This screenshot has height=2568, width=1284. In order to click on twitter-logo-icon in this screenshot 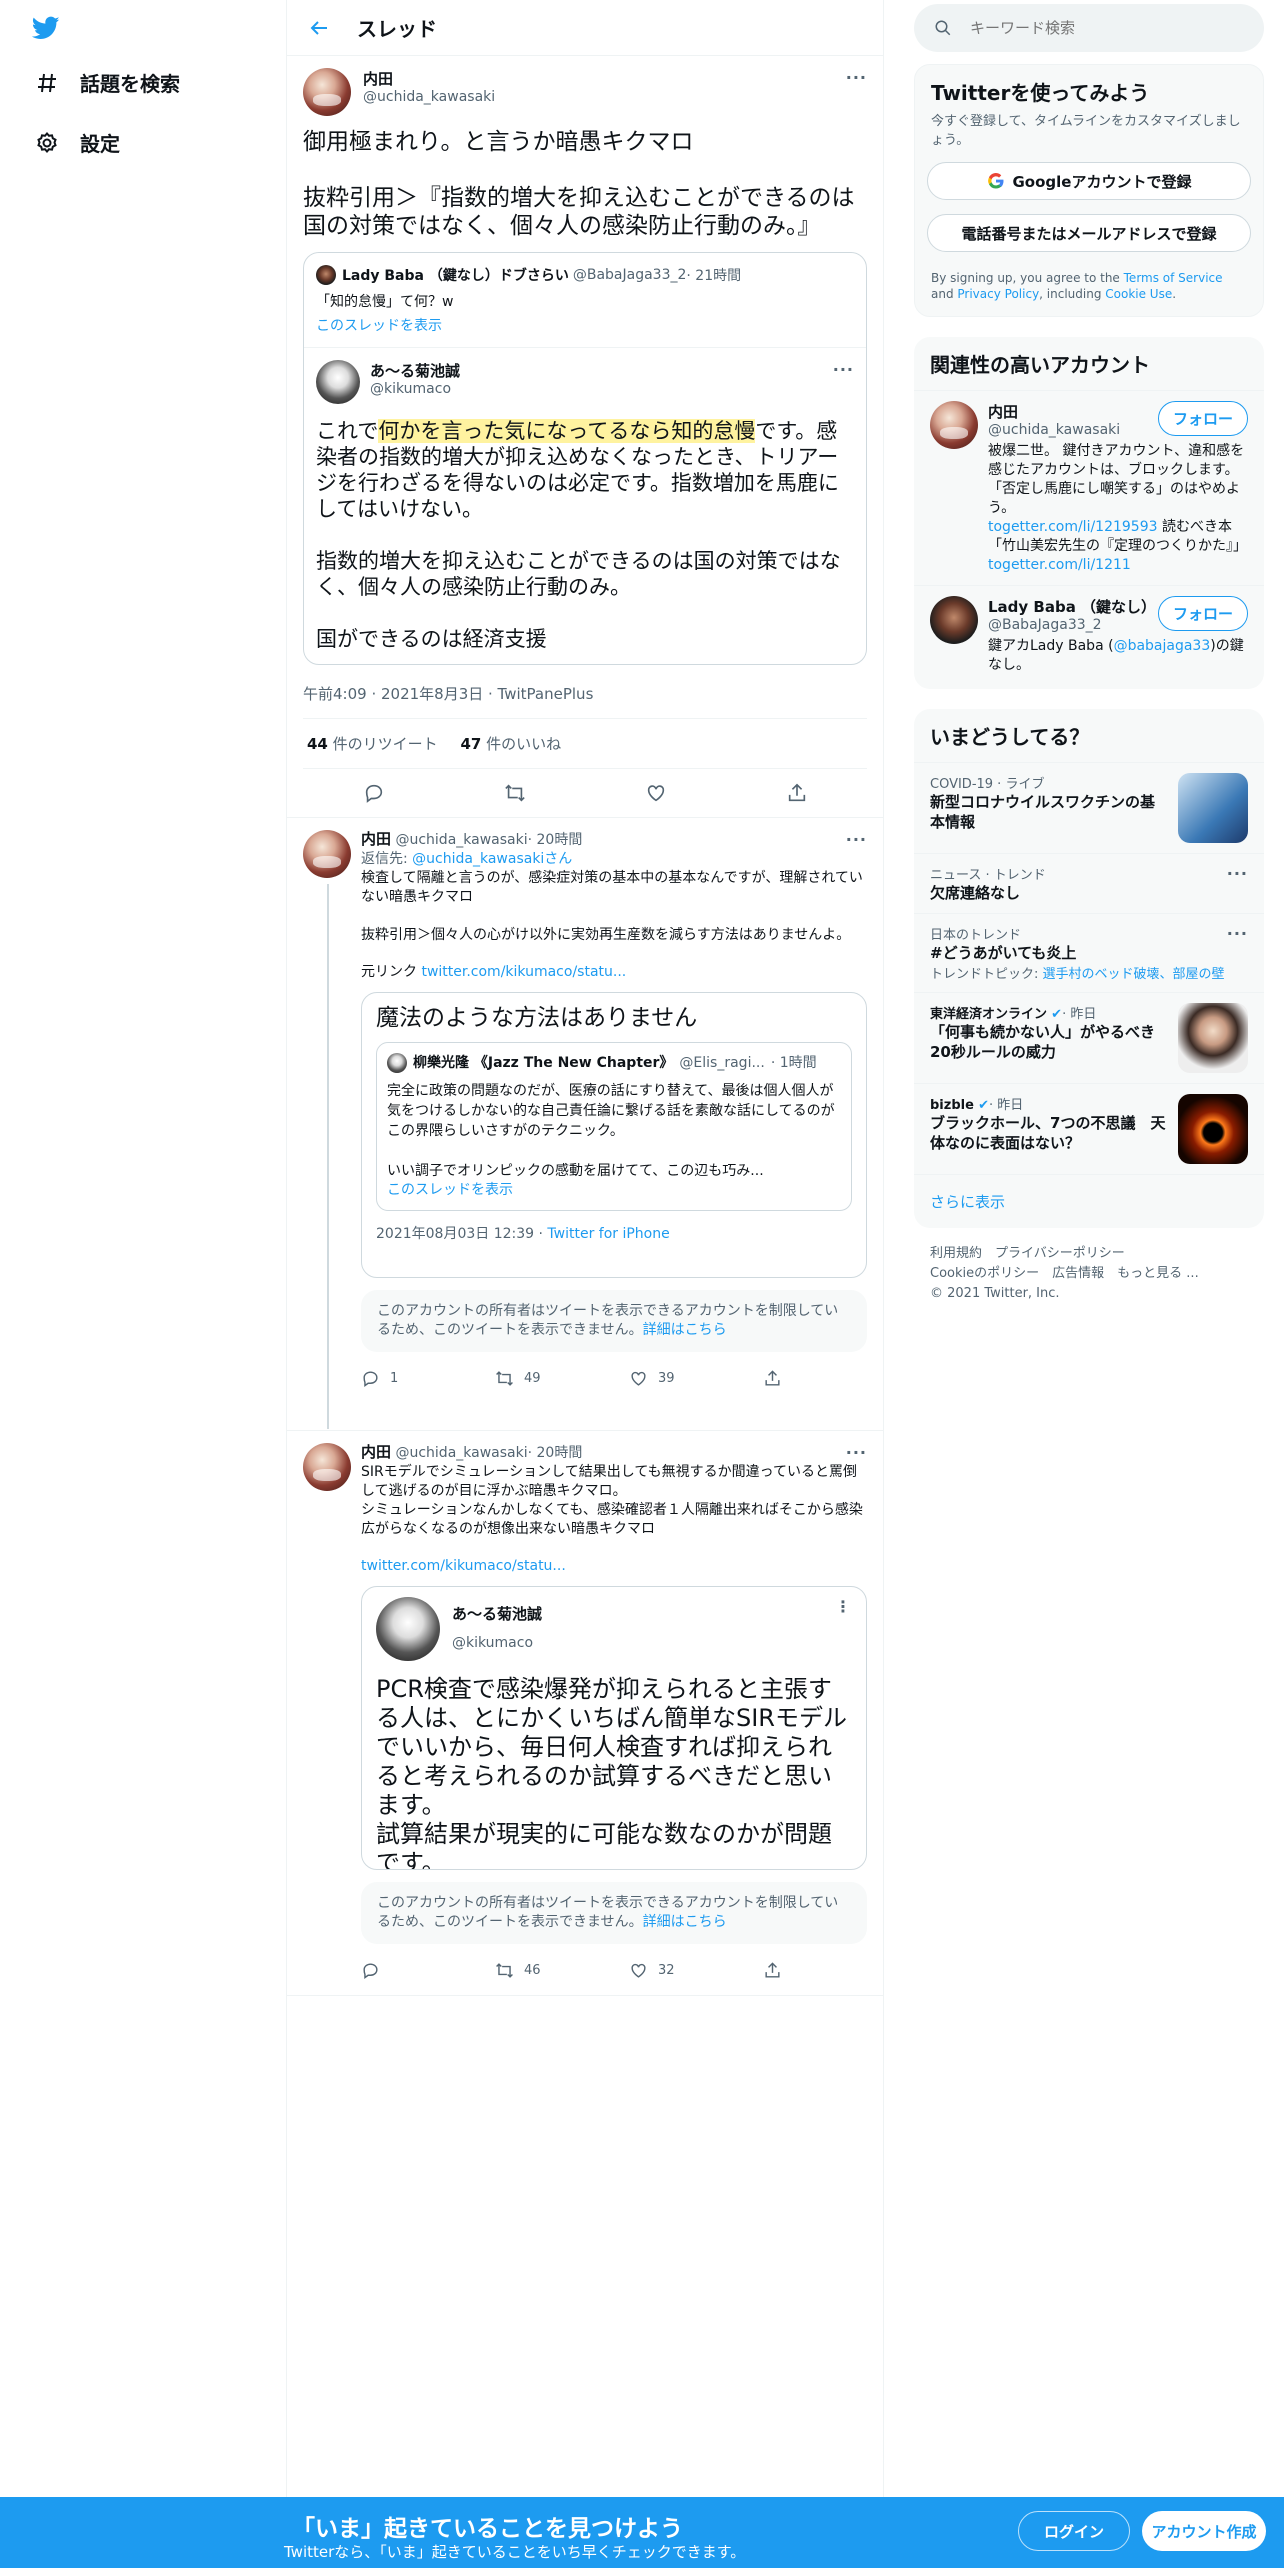, I will do `click(46, 28)`.